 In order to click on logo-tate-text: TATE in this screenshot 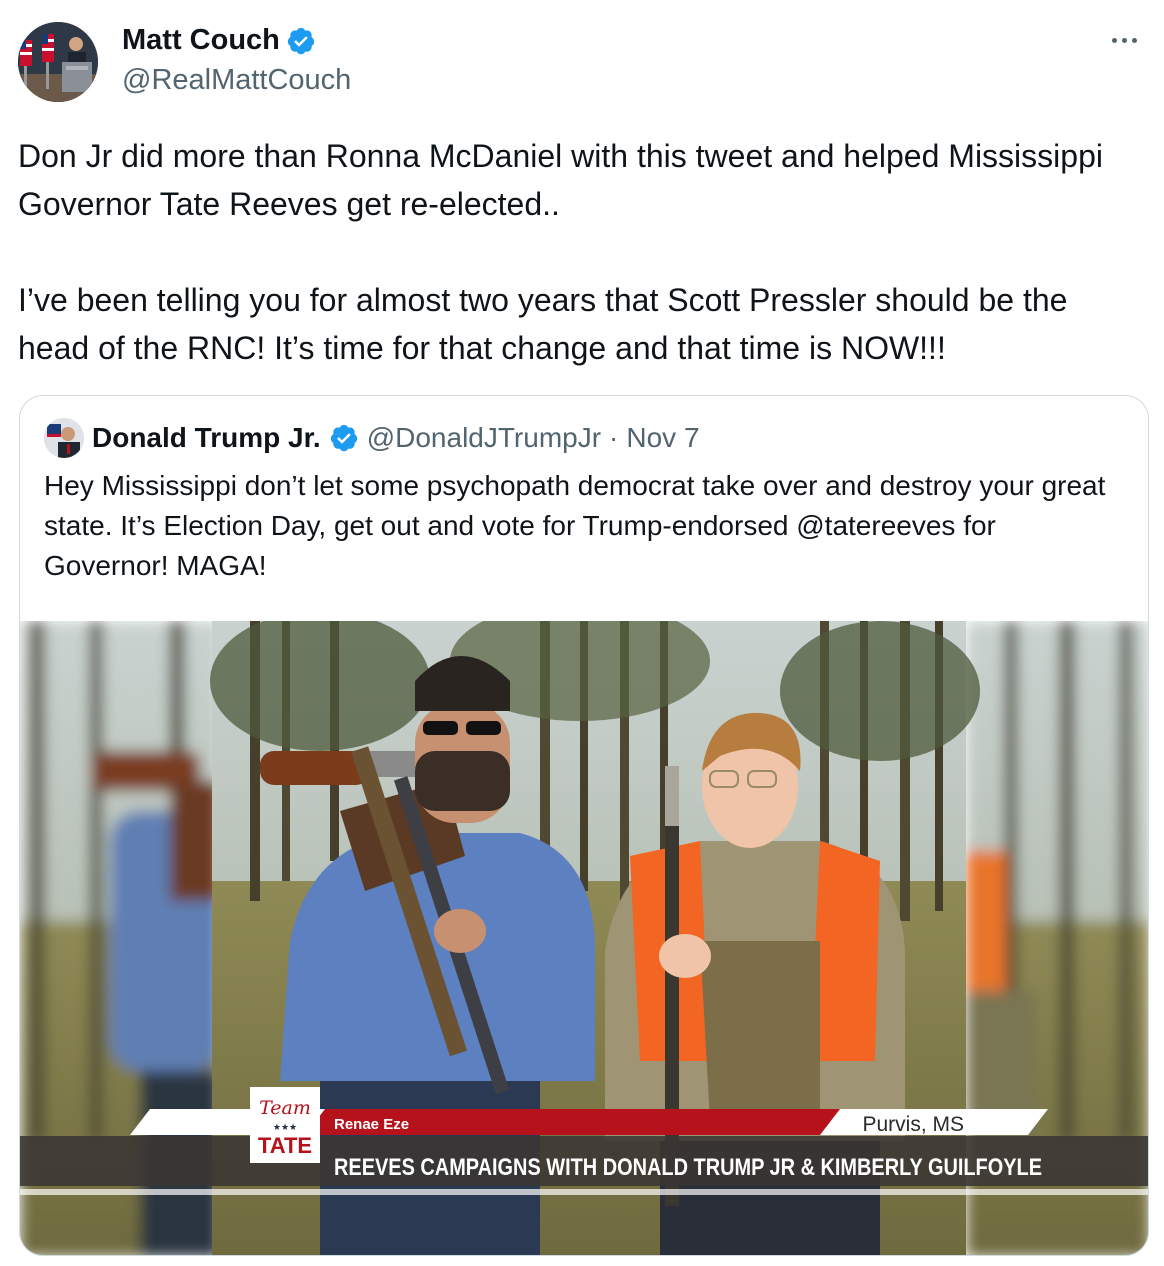, I will do `click(285, 1145)`.